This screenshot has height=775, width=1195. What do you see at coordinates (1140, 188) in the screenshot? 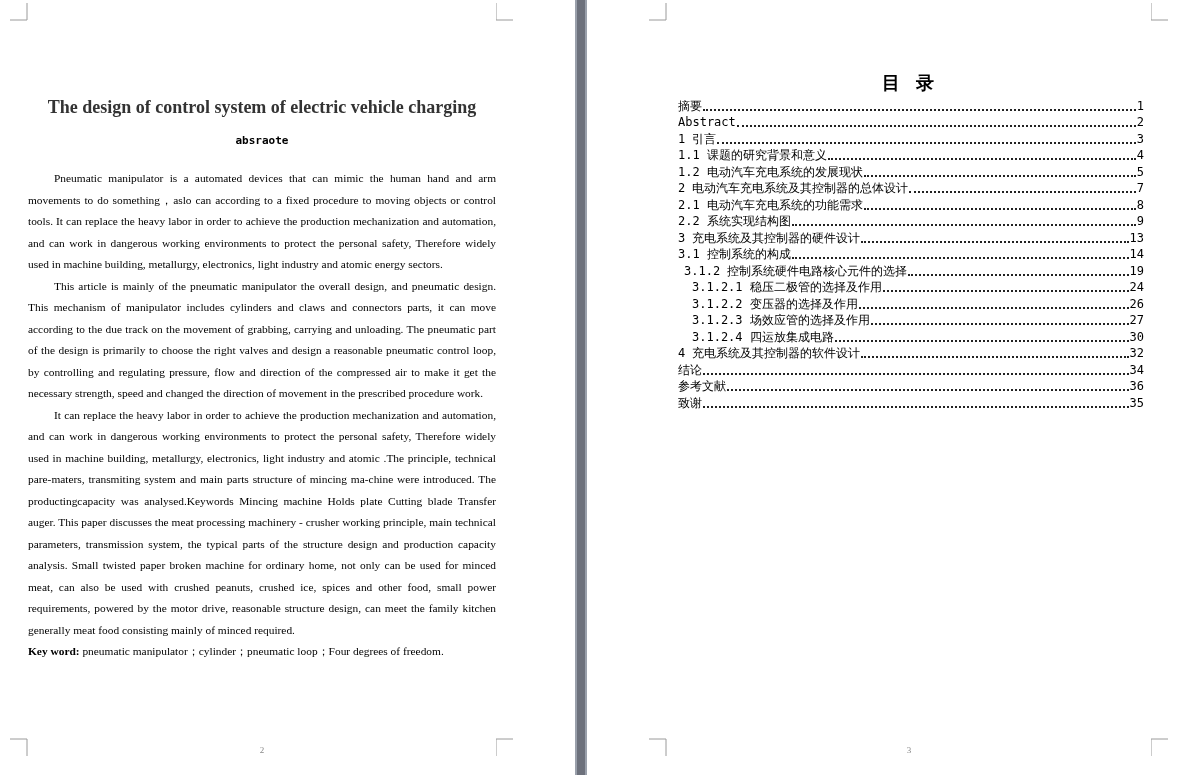
I see `toc-page-number: 7` at bounding box center [1140, 188].